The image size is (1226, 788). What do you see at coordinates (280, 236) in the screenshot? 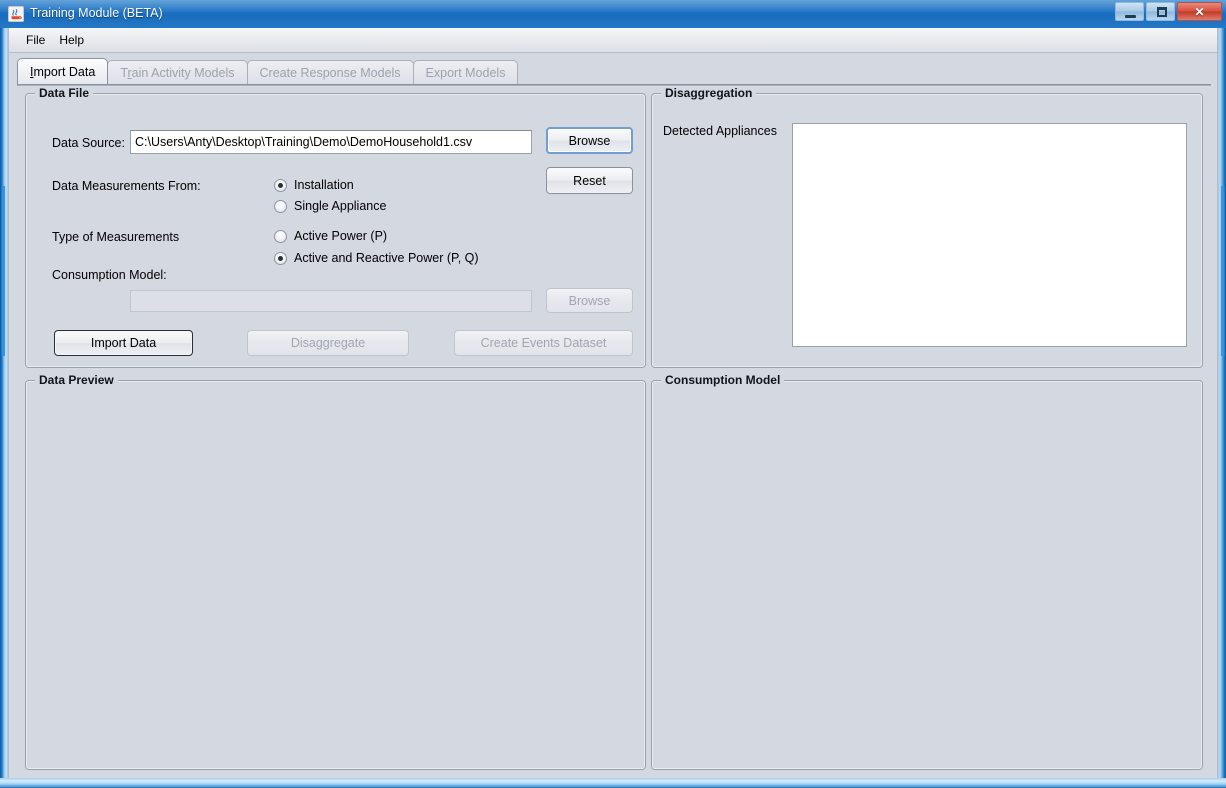
I see `radio-active-power-icon` at bounding box center [280, 236].